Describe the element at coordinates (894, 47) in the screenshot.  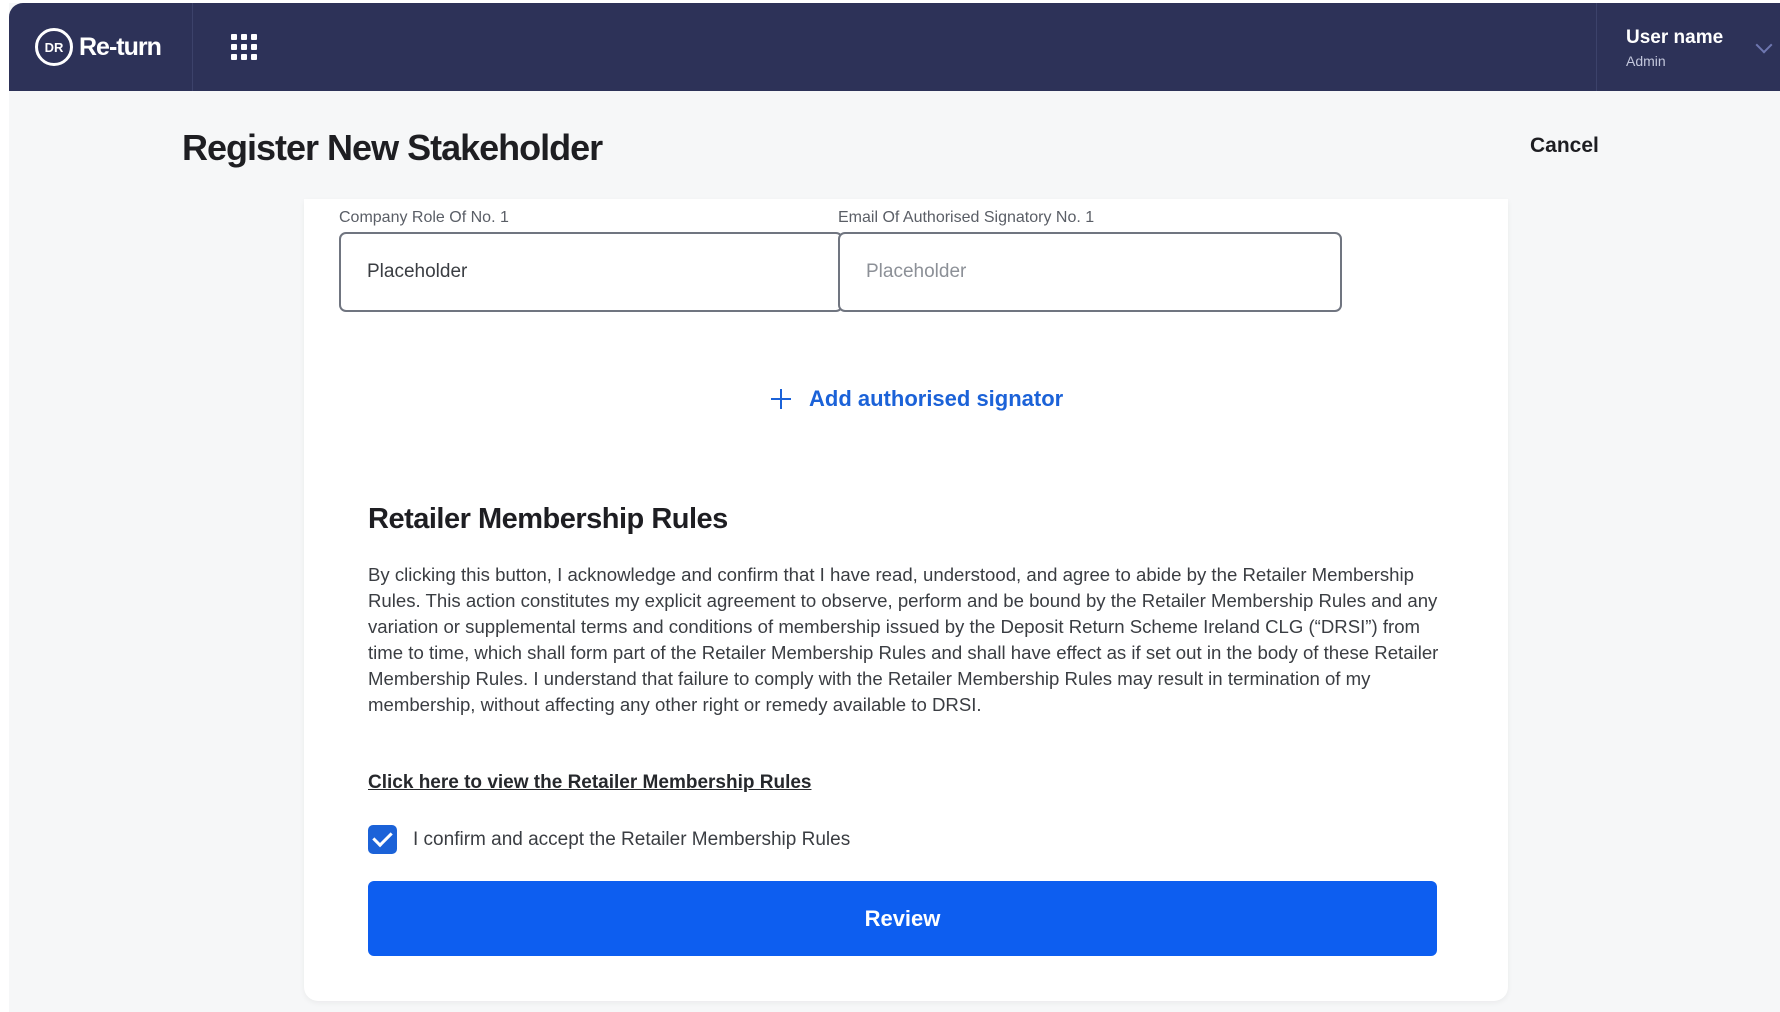
I see `top-navigation-bar: DR Re-turn User name Admin` at that location.